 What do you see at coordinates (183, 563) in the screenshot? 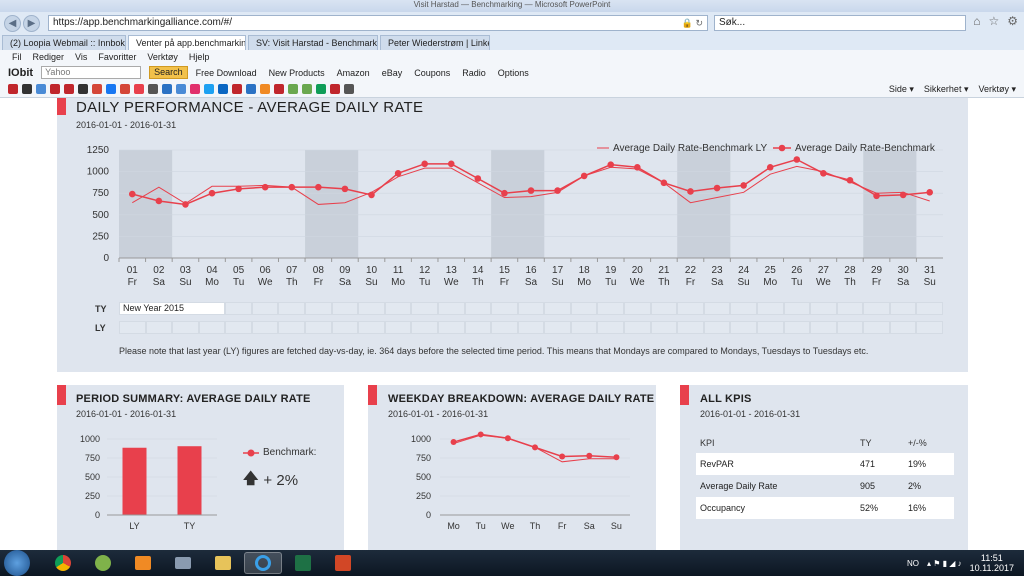
I see `mail-taskbar-icon` at bounding box center [183, 563].